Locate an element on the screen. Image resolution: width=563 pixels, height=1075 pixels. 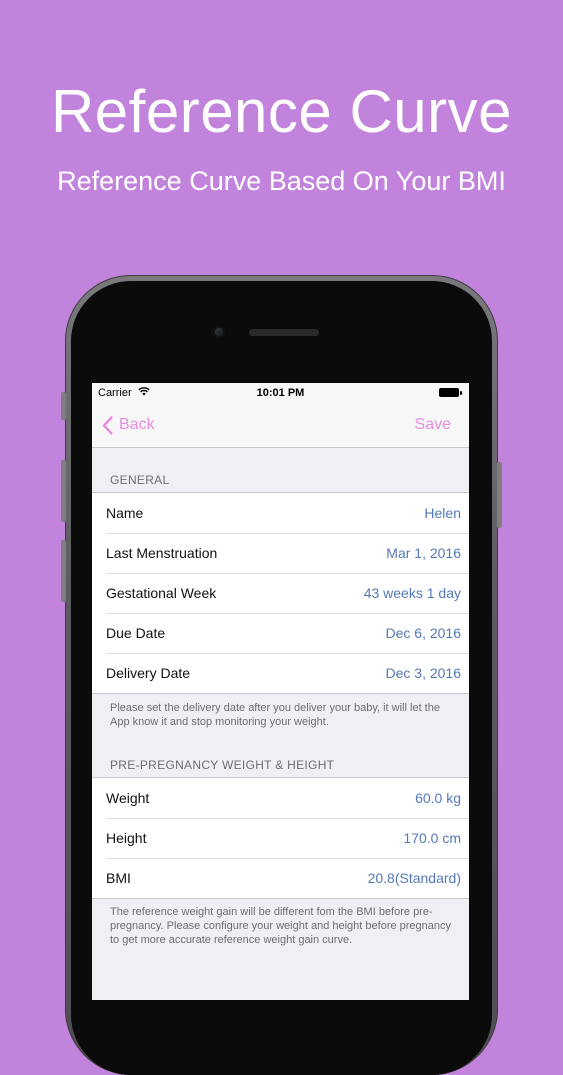
row-delivery-date: Delivery Date Dec 3, 2016 is located at coordinates (280, 673).